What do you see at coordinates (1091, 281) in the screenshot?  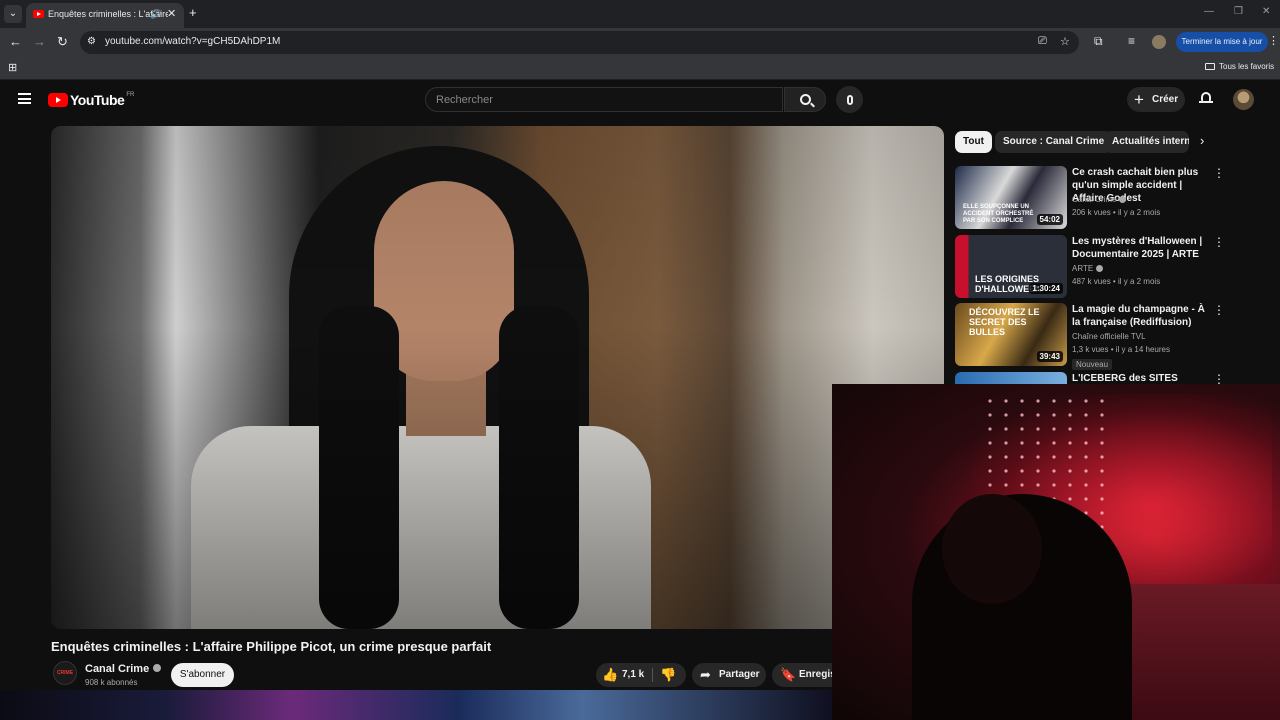 I see `views: 487 k vues` at bounding box center [1091, 281].